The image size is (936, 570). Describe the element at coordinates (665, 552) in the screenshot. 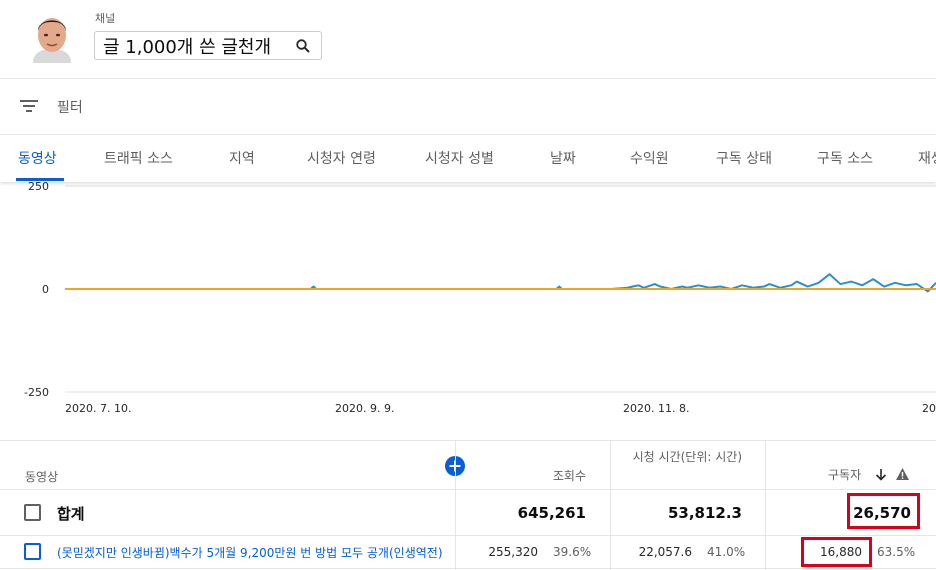

I see `row-watch-time: 22,057.6` at that location.